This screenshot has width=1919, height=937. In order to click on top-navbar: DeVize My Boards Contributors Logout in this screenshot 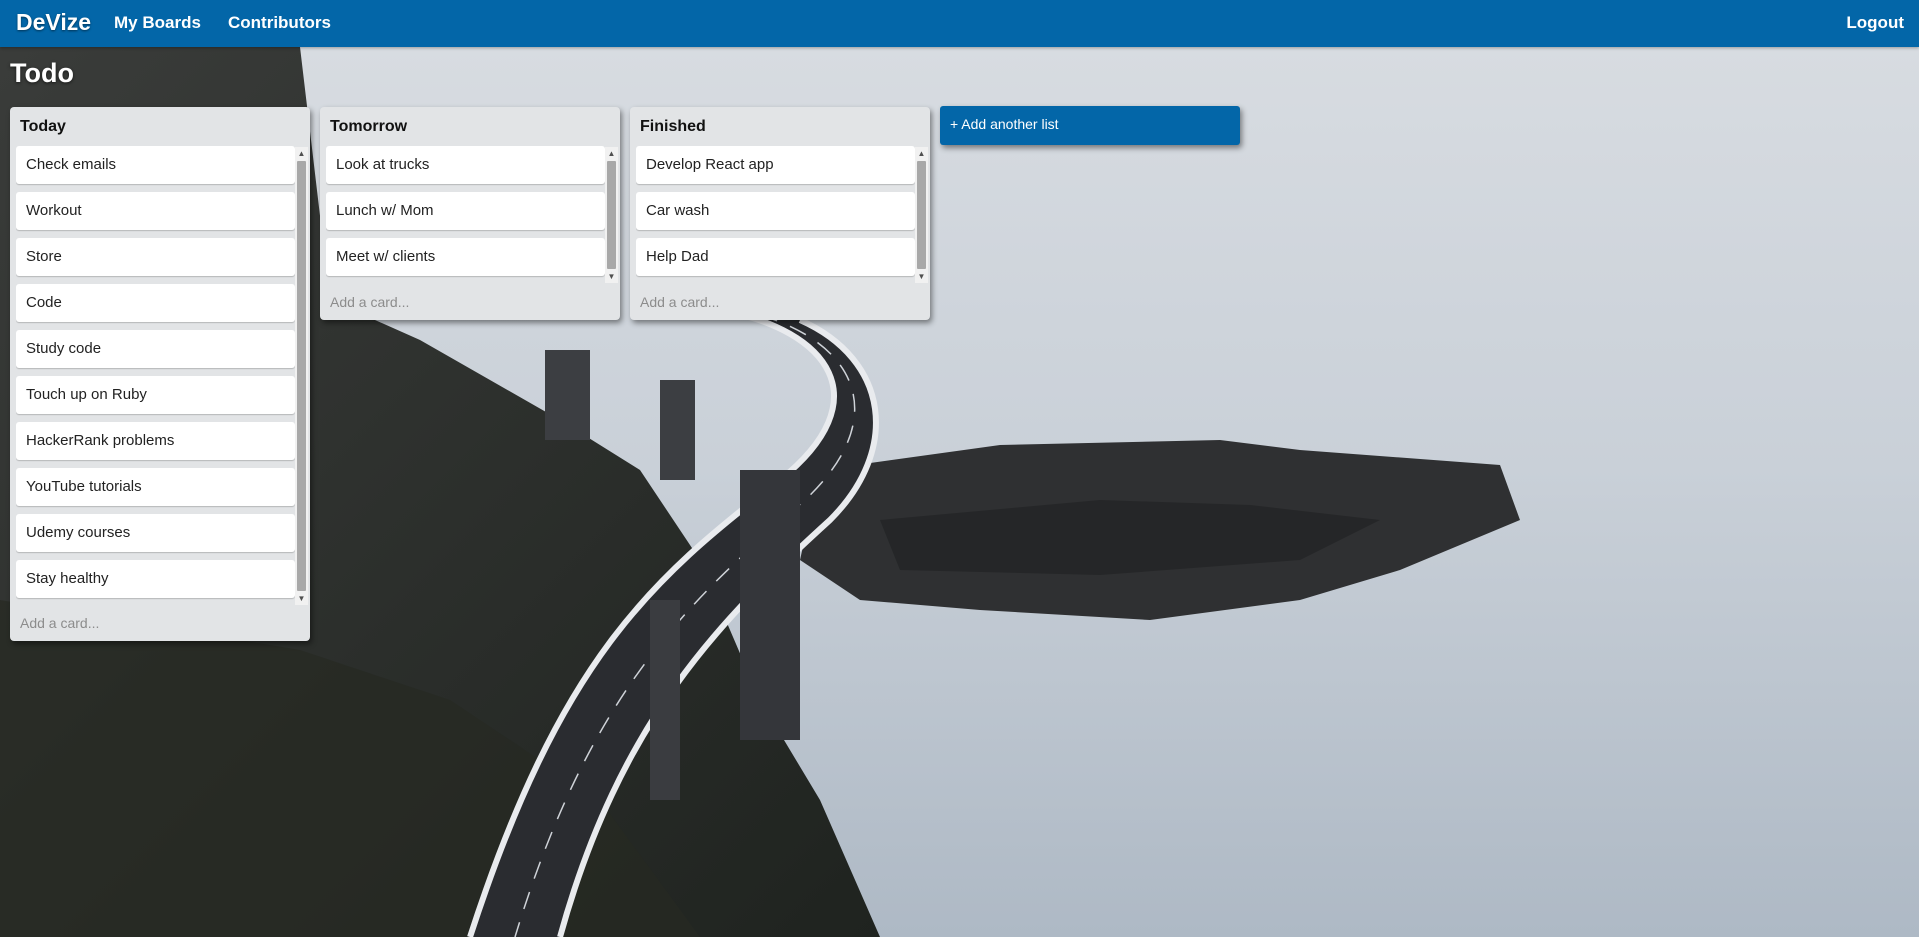, I will do `click(959, 23)`.